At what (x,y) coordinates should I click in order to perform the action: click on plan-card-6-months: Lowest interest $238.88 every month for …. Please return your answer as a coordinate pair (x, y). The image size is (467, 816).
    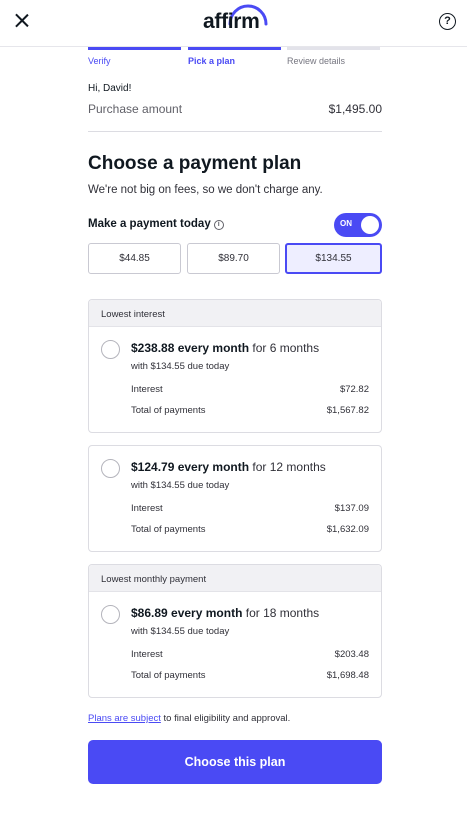
    Looking at the image, I should click on (235, 366).